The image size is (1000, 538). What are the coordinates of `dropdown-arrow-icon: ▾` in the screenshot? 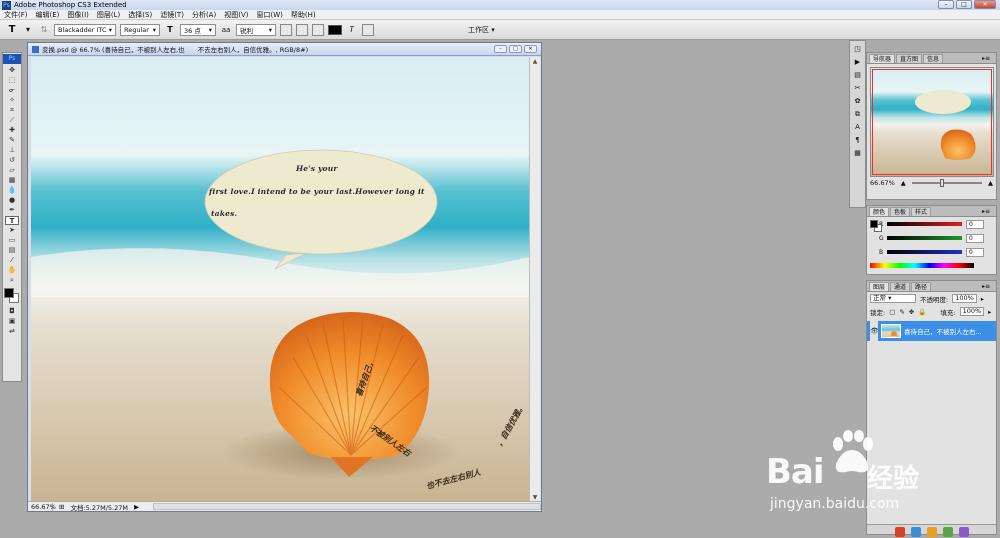 It's located at (28, 30).